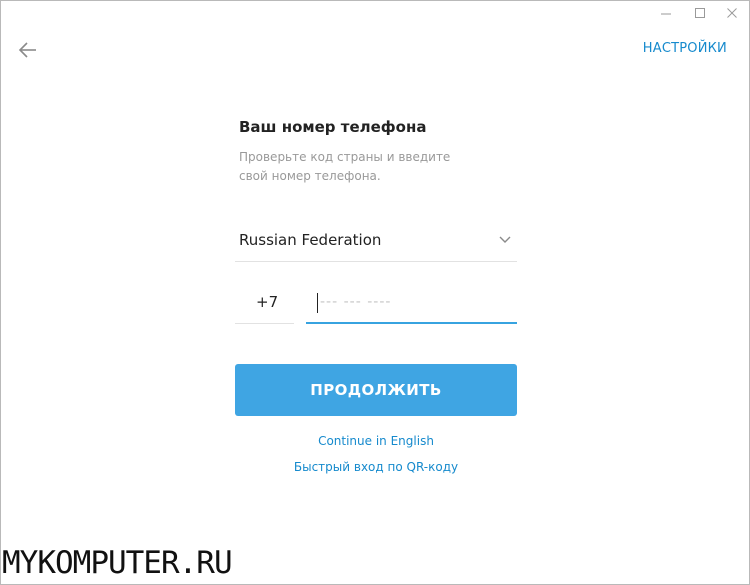 The height and width of the screenshot is (585, 750). Describe the element at coordinates (317, 303) in the screenshot. I see `text-cursor` at that location.